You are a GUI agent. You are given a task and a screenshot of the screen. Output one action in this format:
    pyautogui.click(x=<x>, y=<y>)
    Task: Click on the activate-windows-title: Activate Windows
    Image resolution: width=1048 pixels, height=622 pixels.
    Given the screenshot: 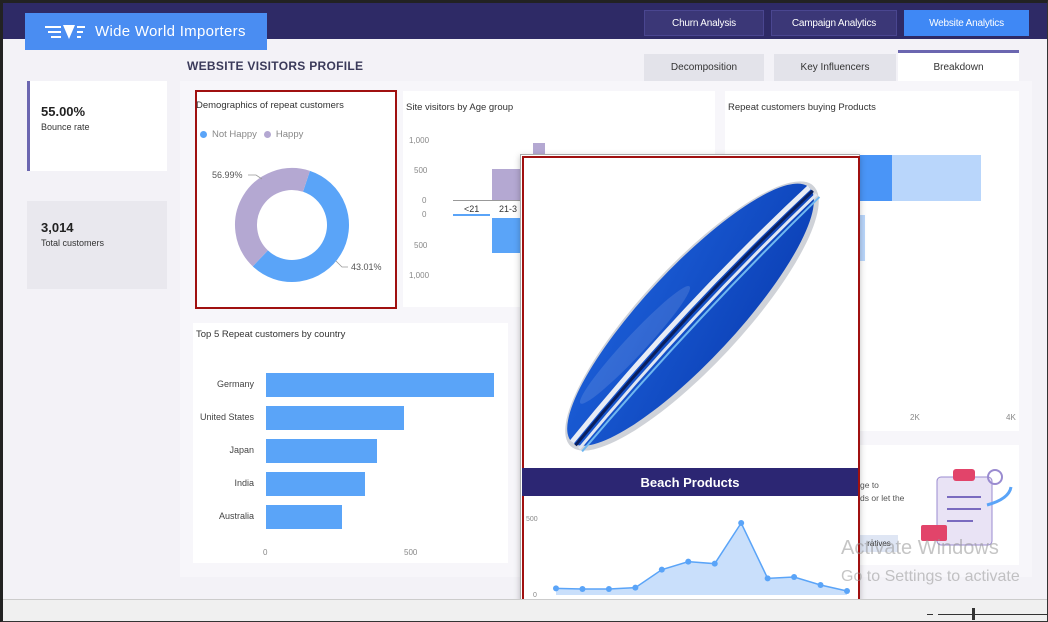 What is the action you would take?
    pyautogui.click(x=920, y=548)
    